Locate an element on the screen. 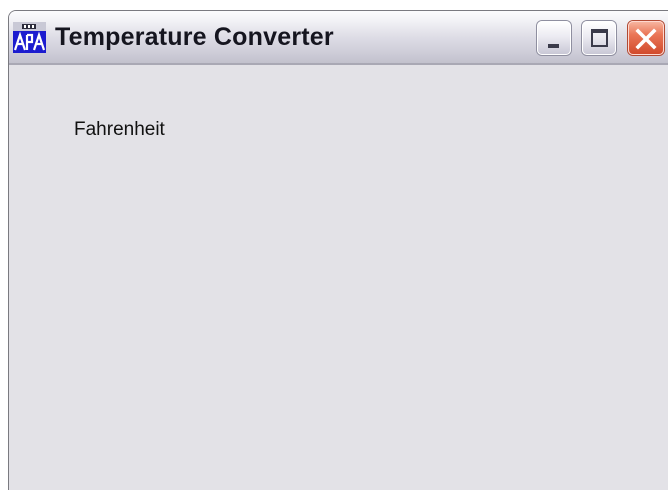  app-window-icon is located at coordinates (29, 37).